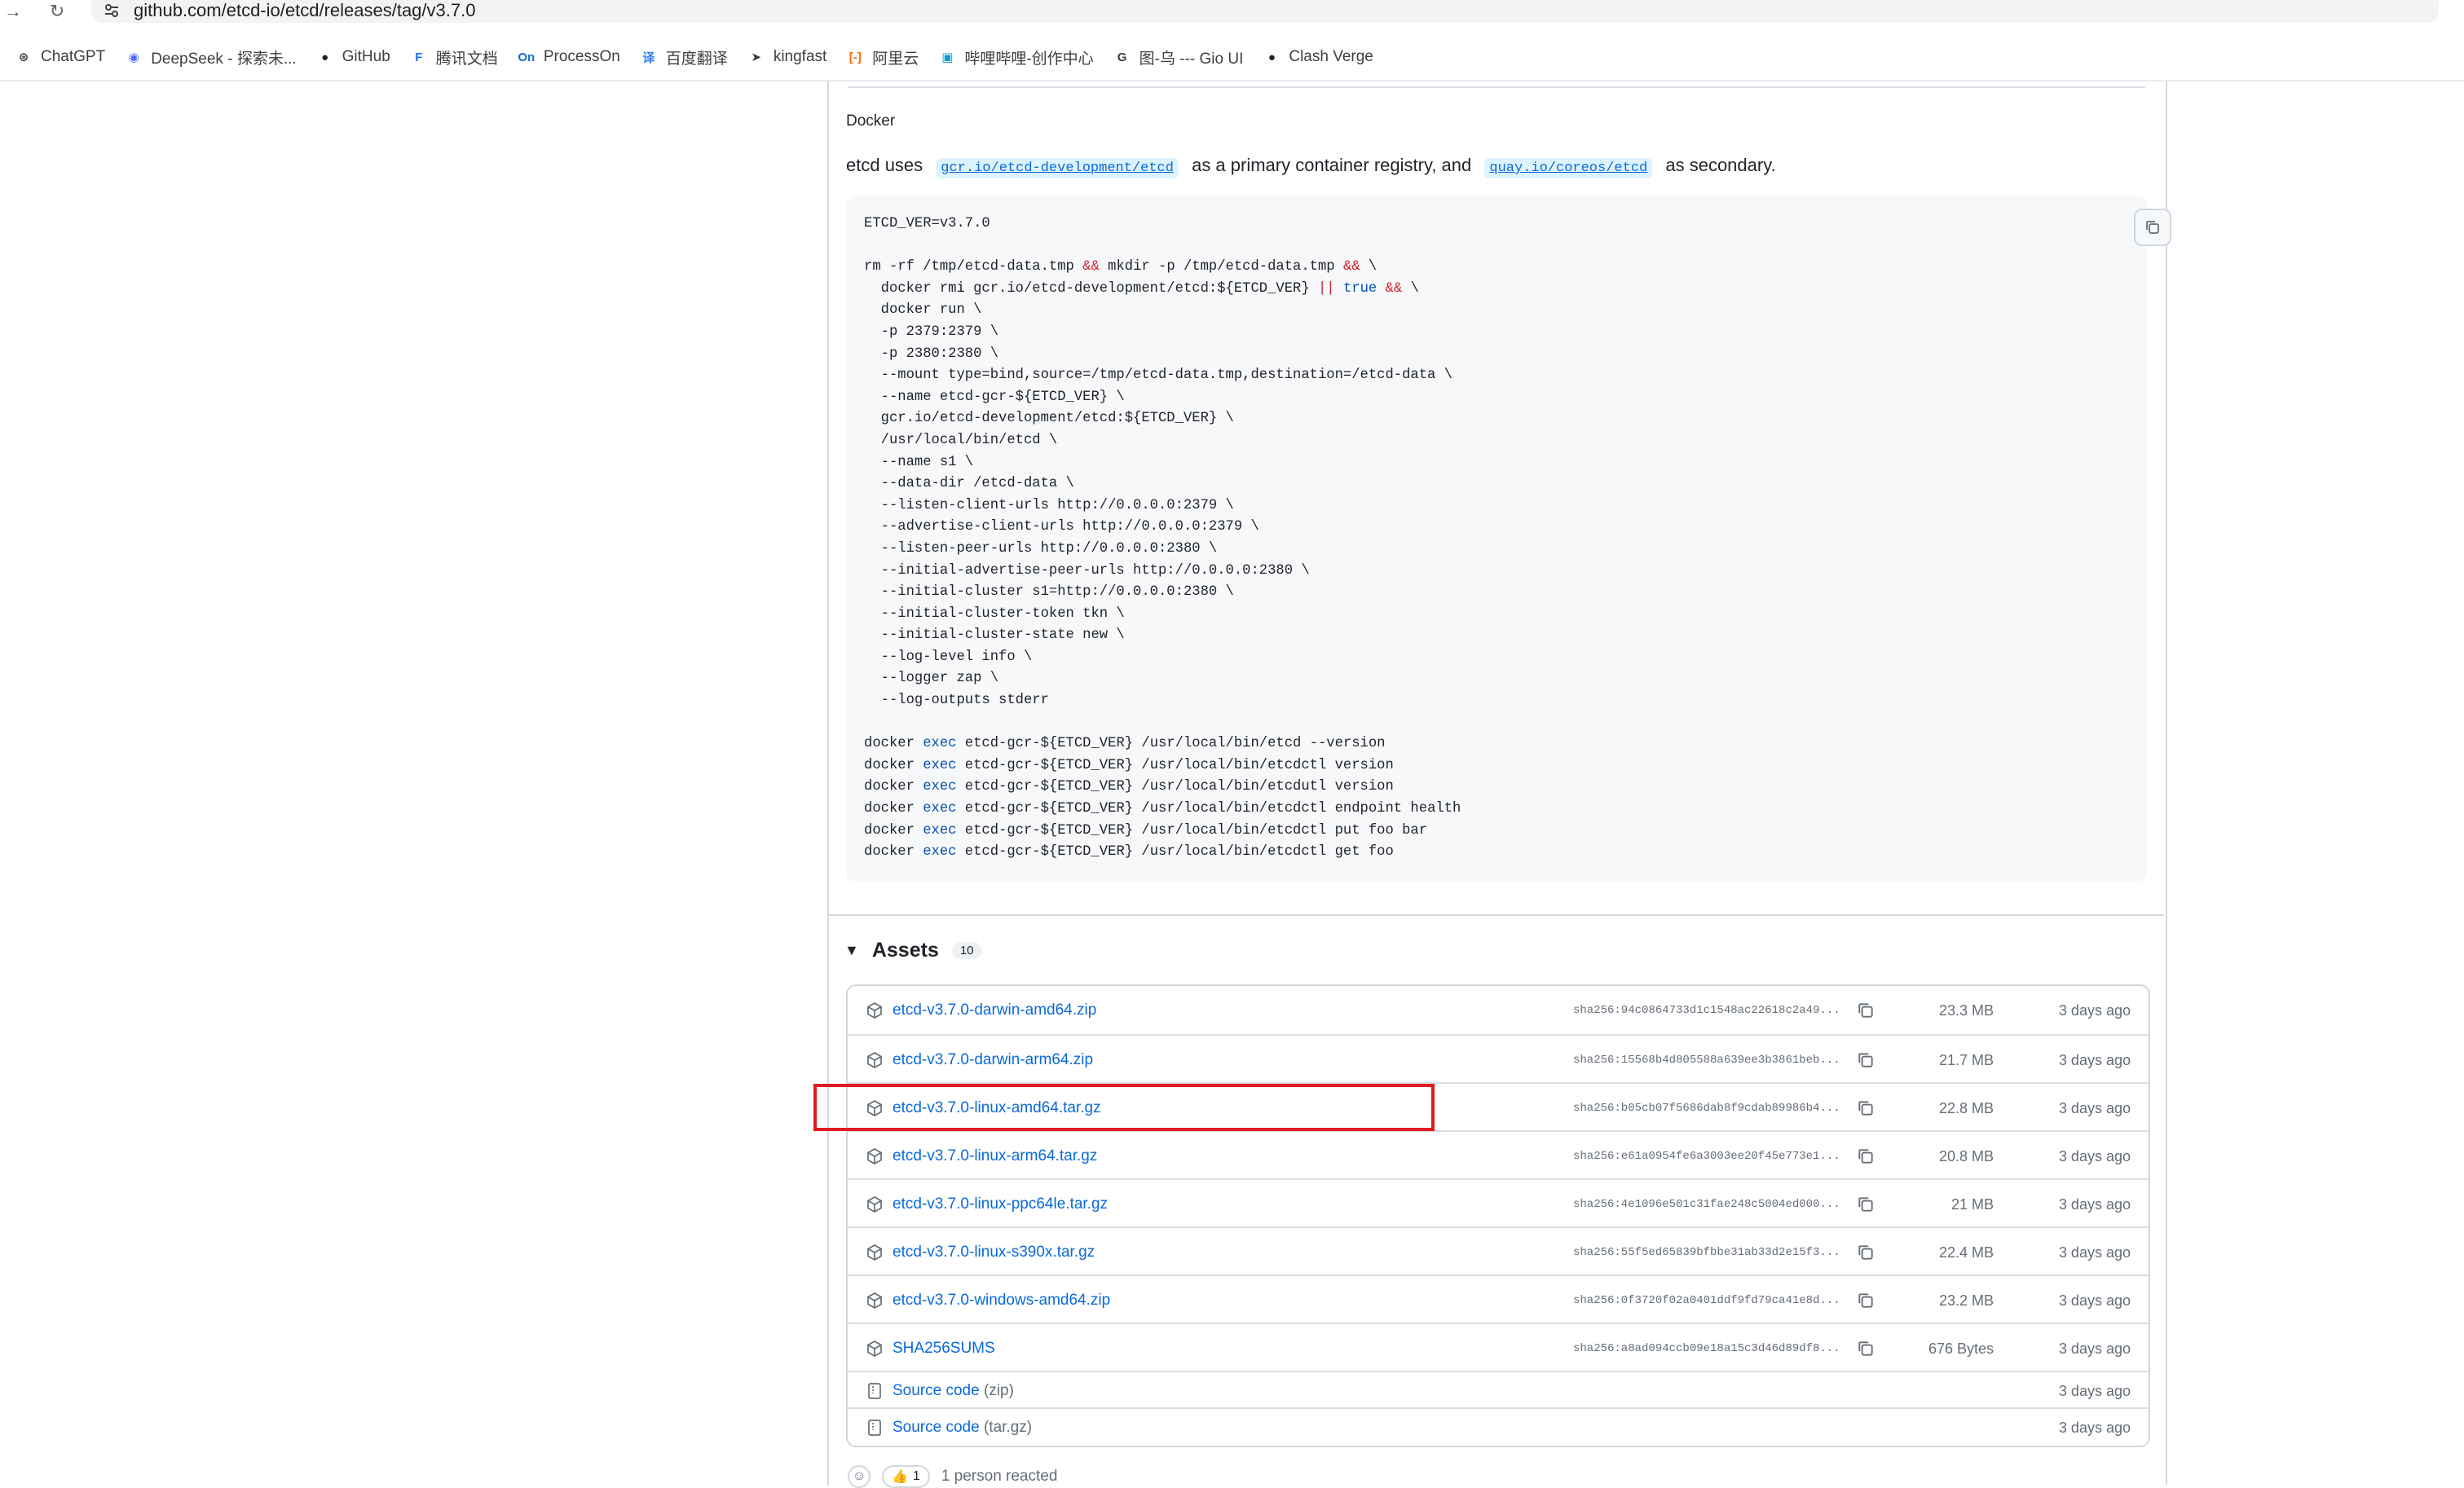 The height and width of the screenshot is (1488, 2464). What do you see at coordinates (325, 57) in the screenshot?
I see `github-icon: ●` at bounding box center [325, 57].